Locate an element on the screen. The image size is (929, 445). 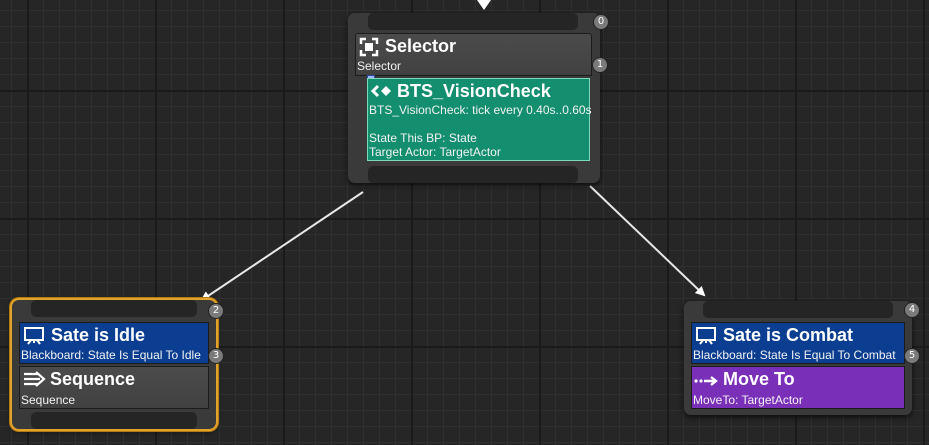
selector-index-badge: 1 is located at coordinates (600, 65).